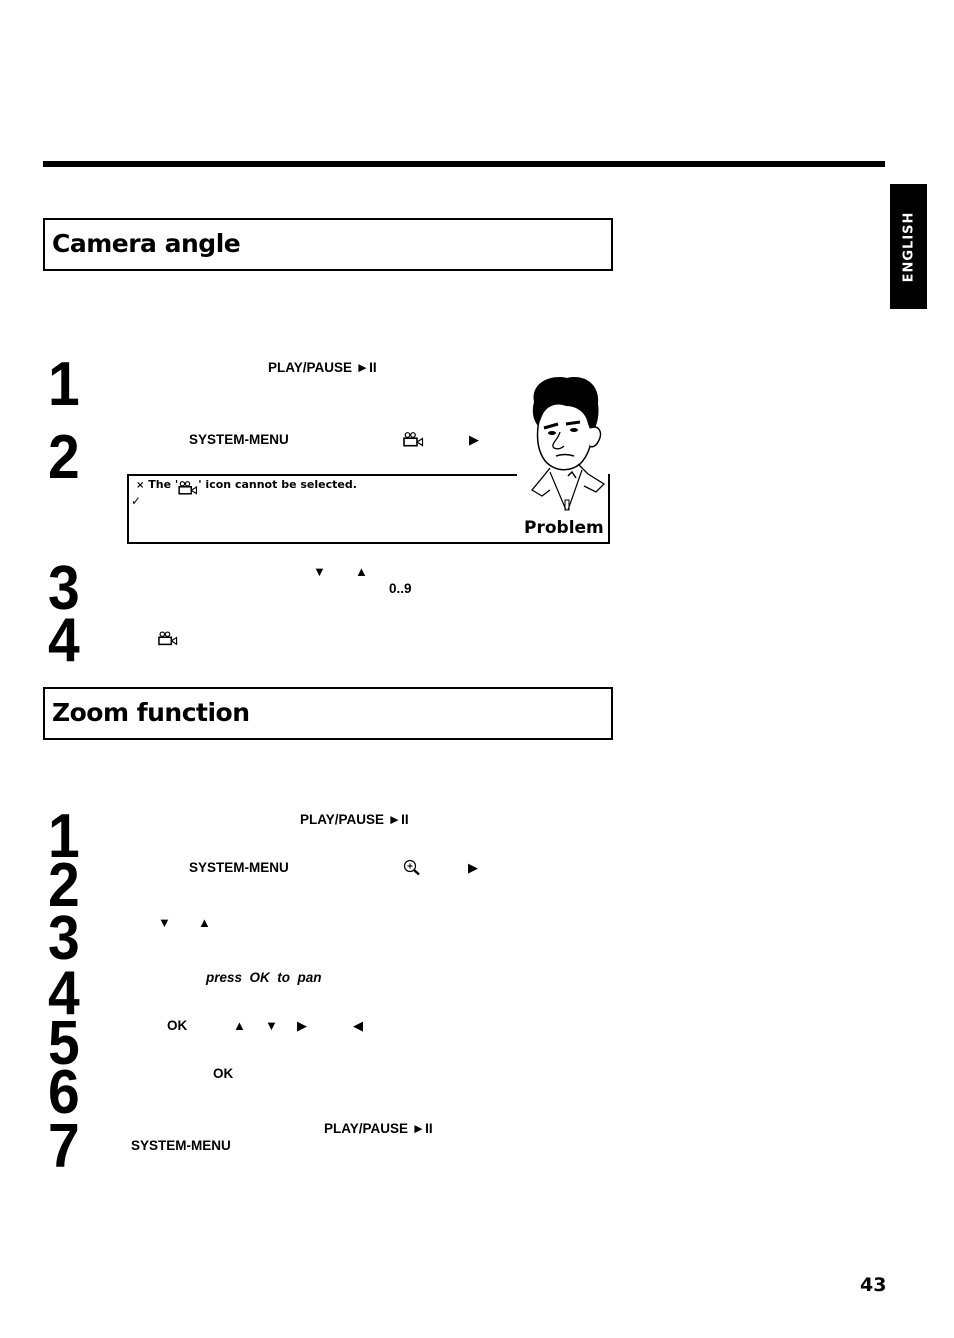 The height and width of the screenshot is (1338, 954). I want to click on page-number: 43, so click(873, 1285).